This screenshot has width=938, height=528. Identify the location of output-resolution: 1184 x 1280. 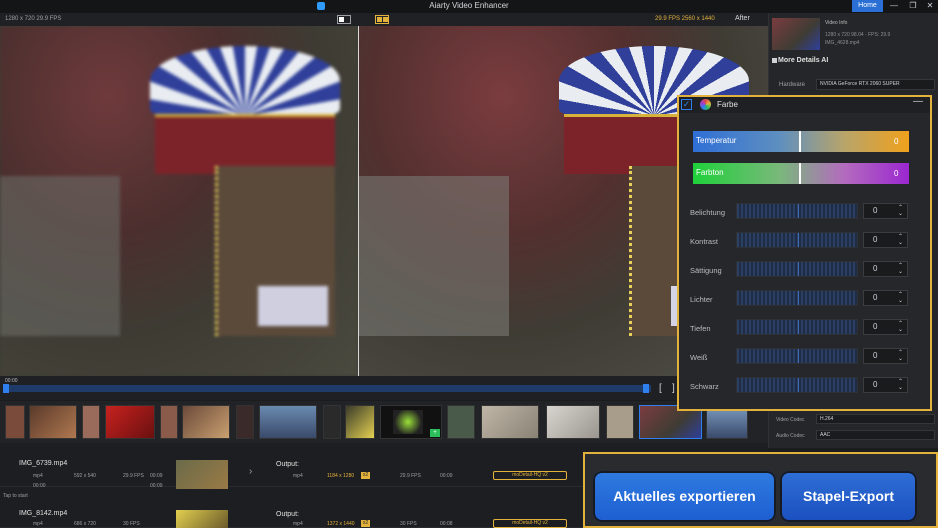
(341, 476).